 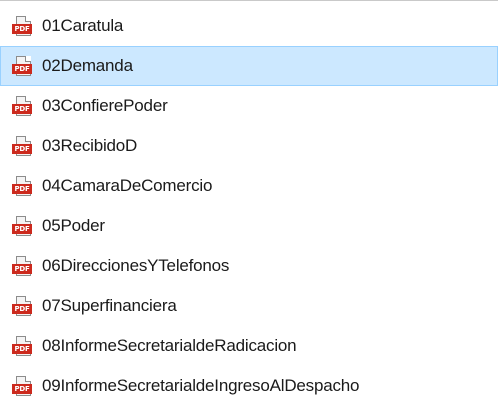 I want to click on file-list-item: PDF 04CamaraDeComercio, so click(x=249, y=186).